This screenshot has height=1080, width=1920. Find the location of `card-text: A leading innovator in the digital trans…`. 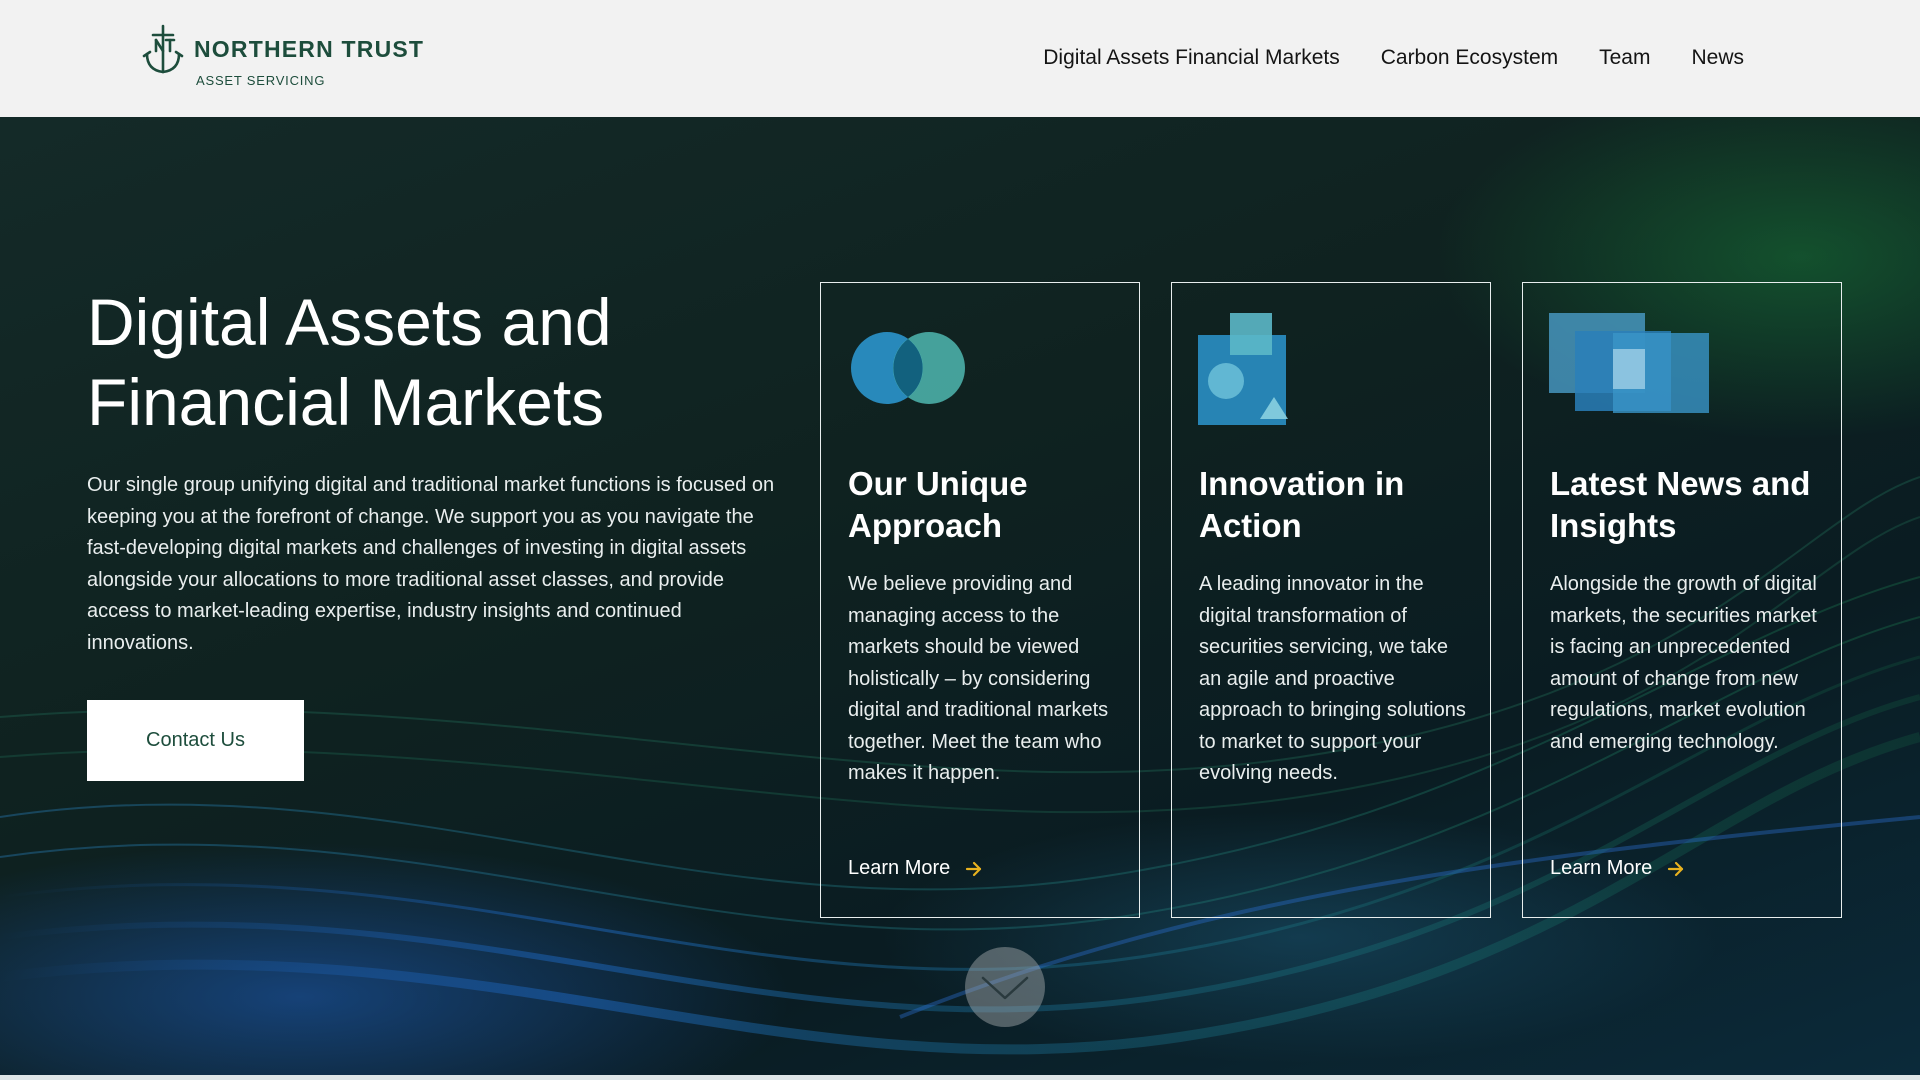

card-text: A leading innovator in the digital trans… is located at coordinates (1332, 678).